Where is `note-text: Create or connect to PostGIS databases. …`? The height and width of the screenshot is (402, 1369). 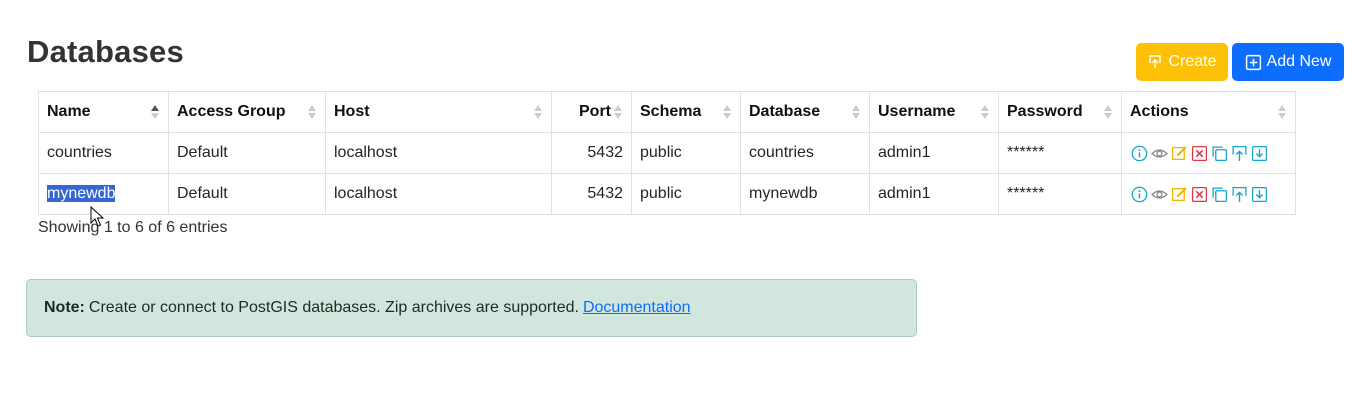
note-text: Create or connect to PostGIS databases. … is located at coordinates (333, 307).